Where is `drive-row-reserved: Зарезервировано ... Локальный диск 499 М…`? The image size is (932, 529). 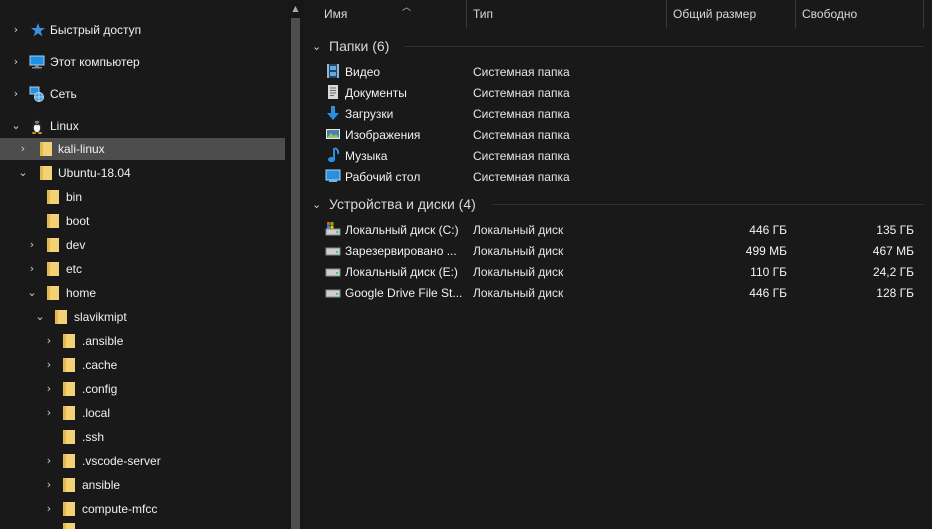 drive-row-reserved: Зарезервировано ... Локальный диск 499 М… is located at coordinates (620, 250).